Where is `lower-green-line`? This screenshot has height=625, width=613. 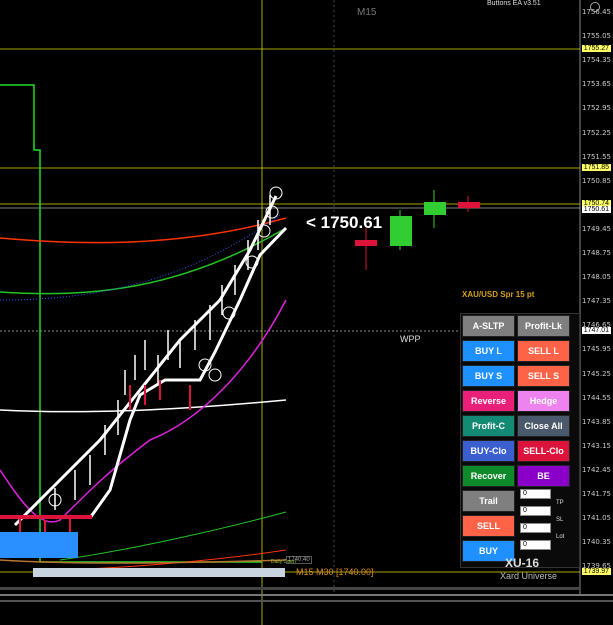
lower-green-line is located at coordinates (173, 536).